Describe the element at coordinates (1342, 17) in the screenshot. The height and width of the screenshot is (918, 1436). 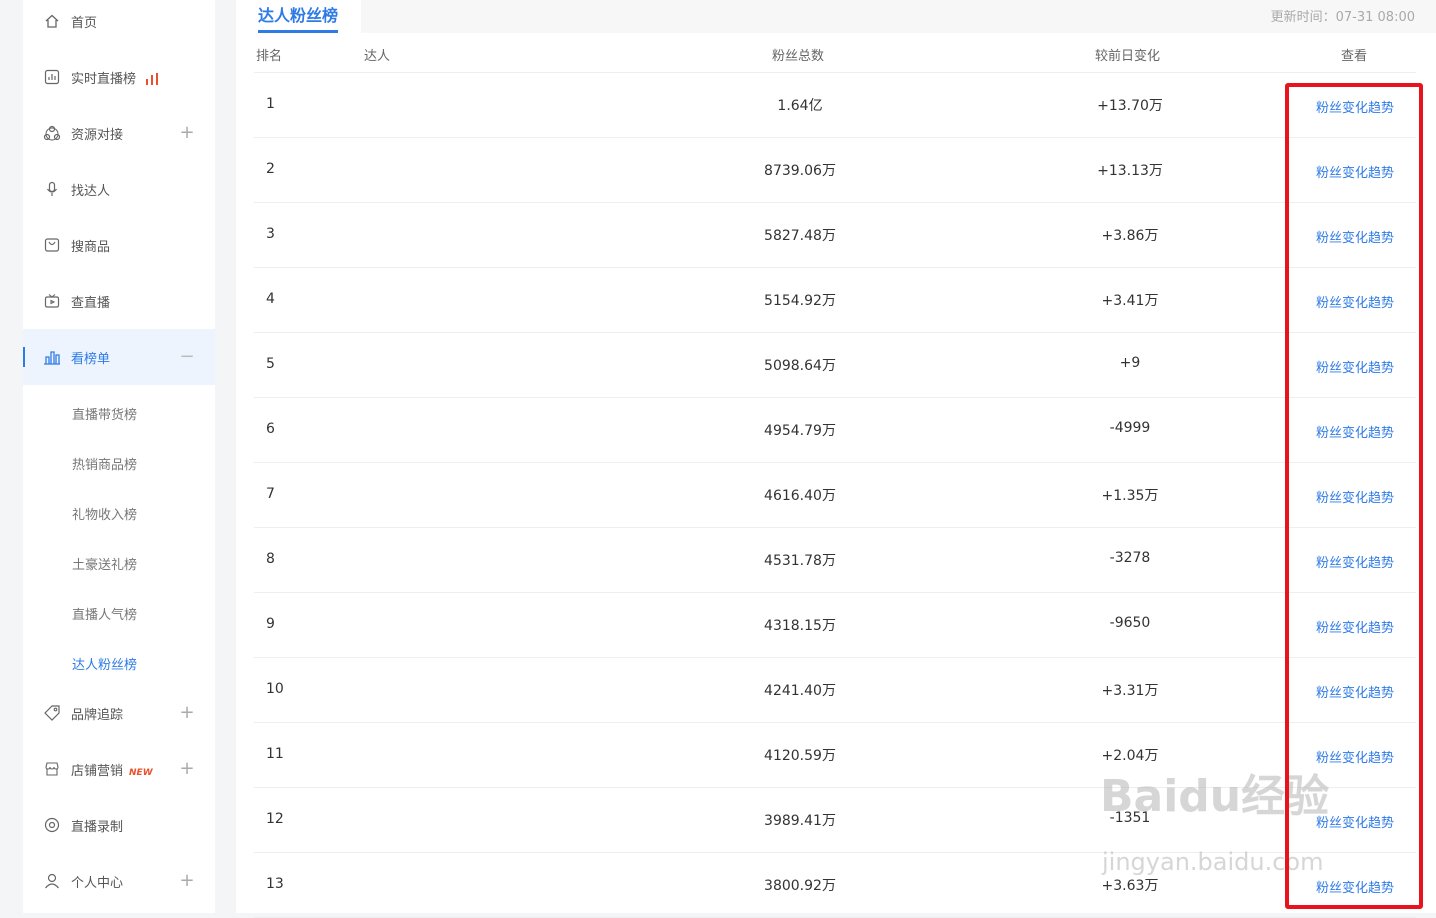
I see `update-time: 更新时间：07-31 08:00` at that location.